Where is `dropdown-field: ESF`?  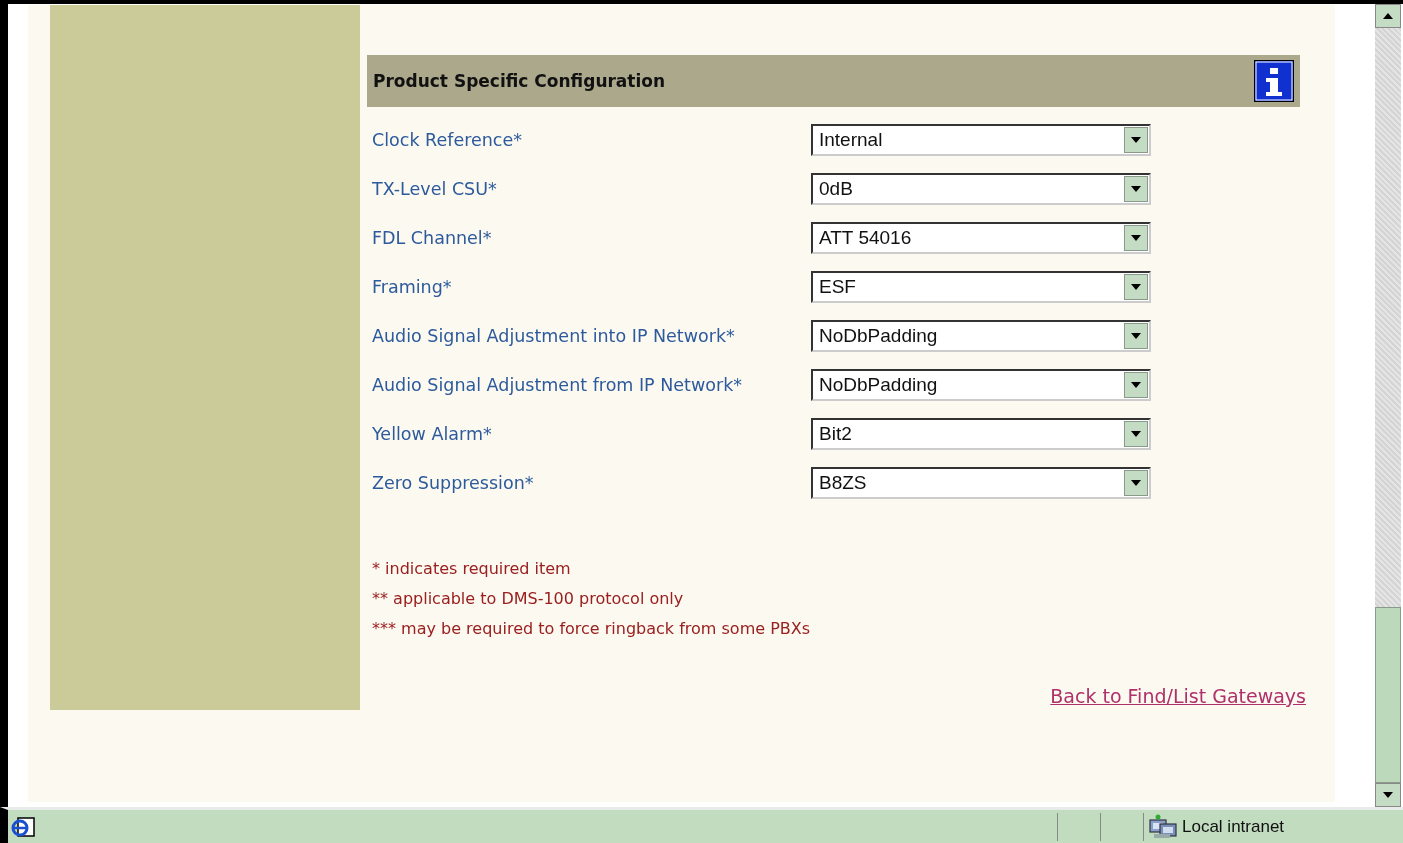
dropdown-field: ESF is located at coordinates (981, 286).